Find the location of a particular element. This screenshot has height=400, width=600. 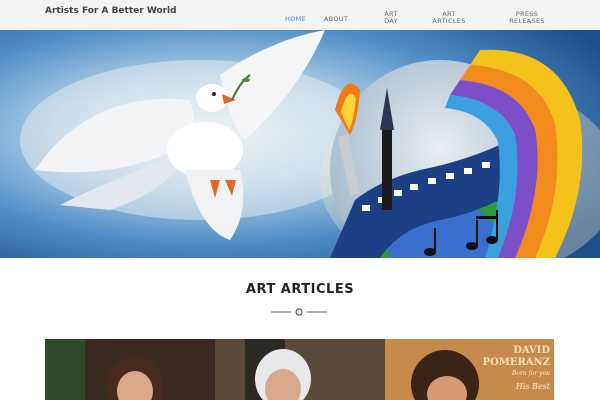

article-thumbnail: DAVID POMERANZ Born for you His Best is located at coordinates (299, 369).